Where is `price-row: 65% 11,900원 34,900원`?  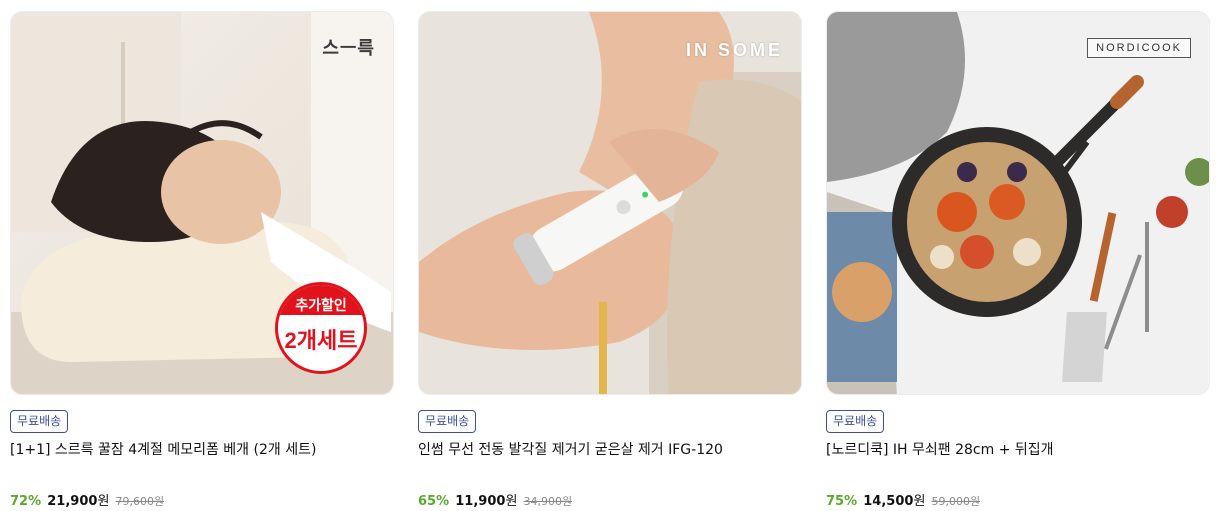
price-row: 65% 11,900원 34,900원 is located at coordinates (495, 499).